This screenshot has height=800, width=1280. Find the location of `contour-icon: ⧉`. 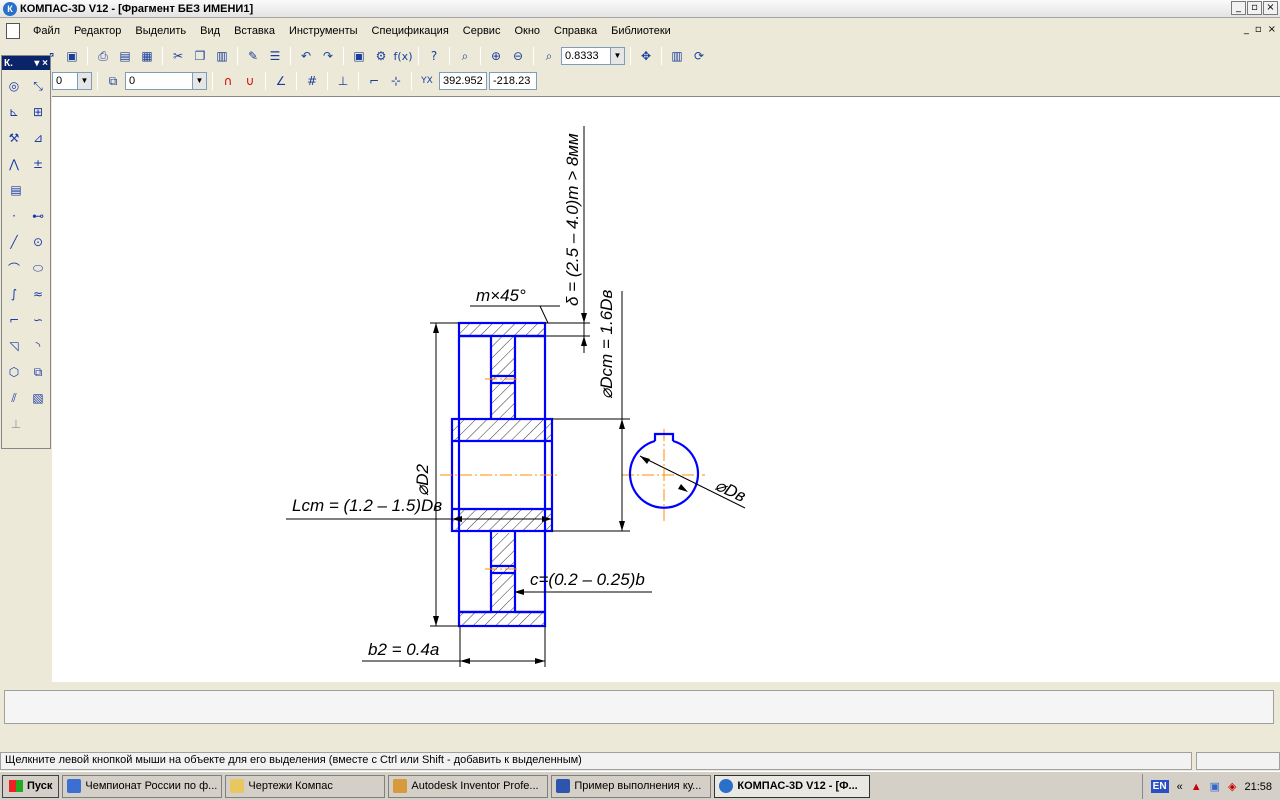

contour-icon: ⧉ is located at coordinates (38, 372).